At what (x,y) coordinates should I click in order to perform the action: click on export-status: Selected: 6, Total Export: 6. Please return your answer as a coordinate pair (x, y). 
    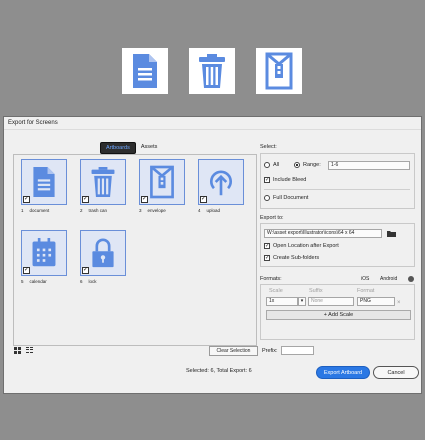
    Looking at the image, I should click on (219, 371).